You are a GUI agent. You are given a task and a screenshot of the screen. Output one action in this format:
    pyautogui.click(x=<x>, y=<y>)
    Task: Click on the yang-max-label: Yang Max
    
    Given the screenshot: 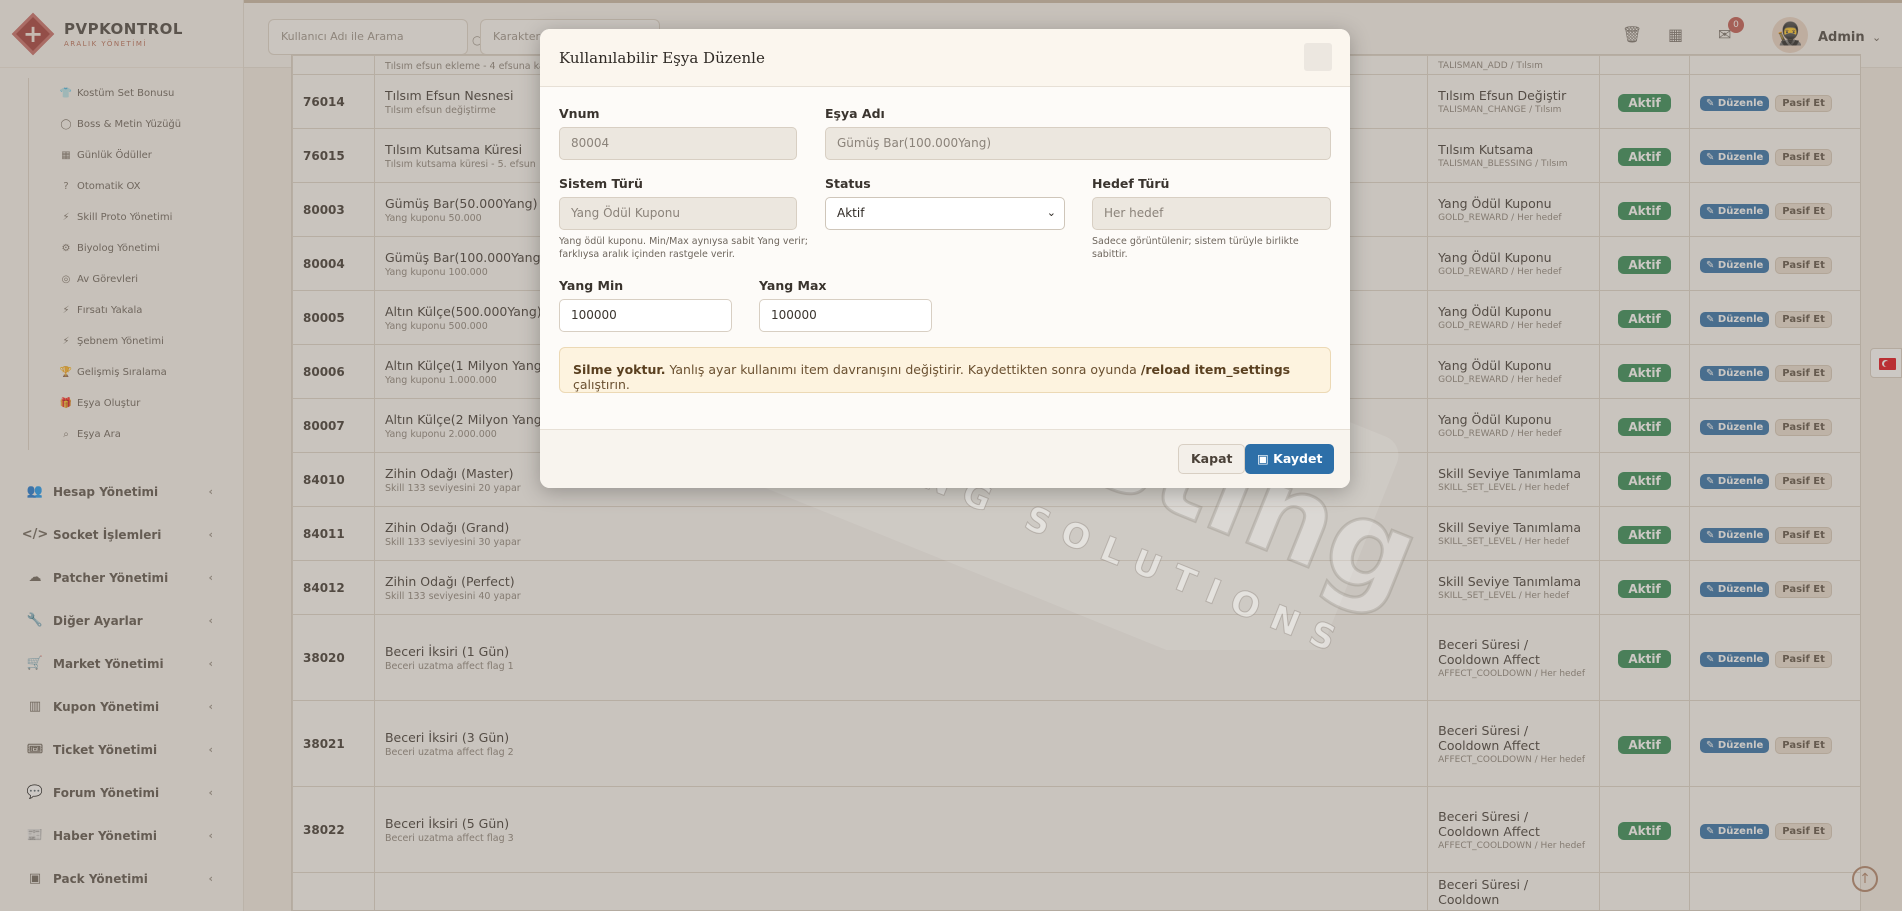 What is the action you would take?
    pyautogui.click(x=793, y=285)
    